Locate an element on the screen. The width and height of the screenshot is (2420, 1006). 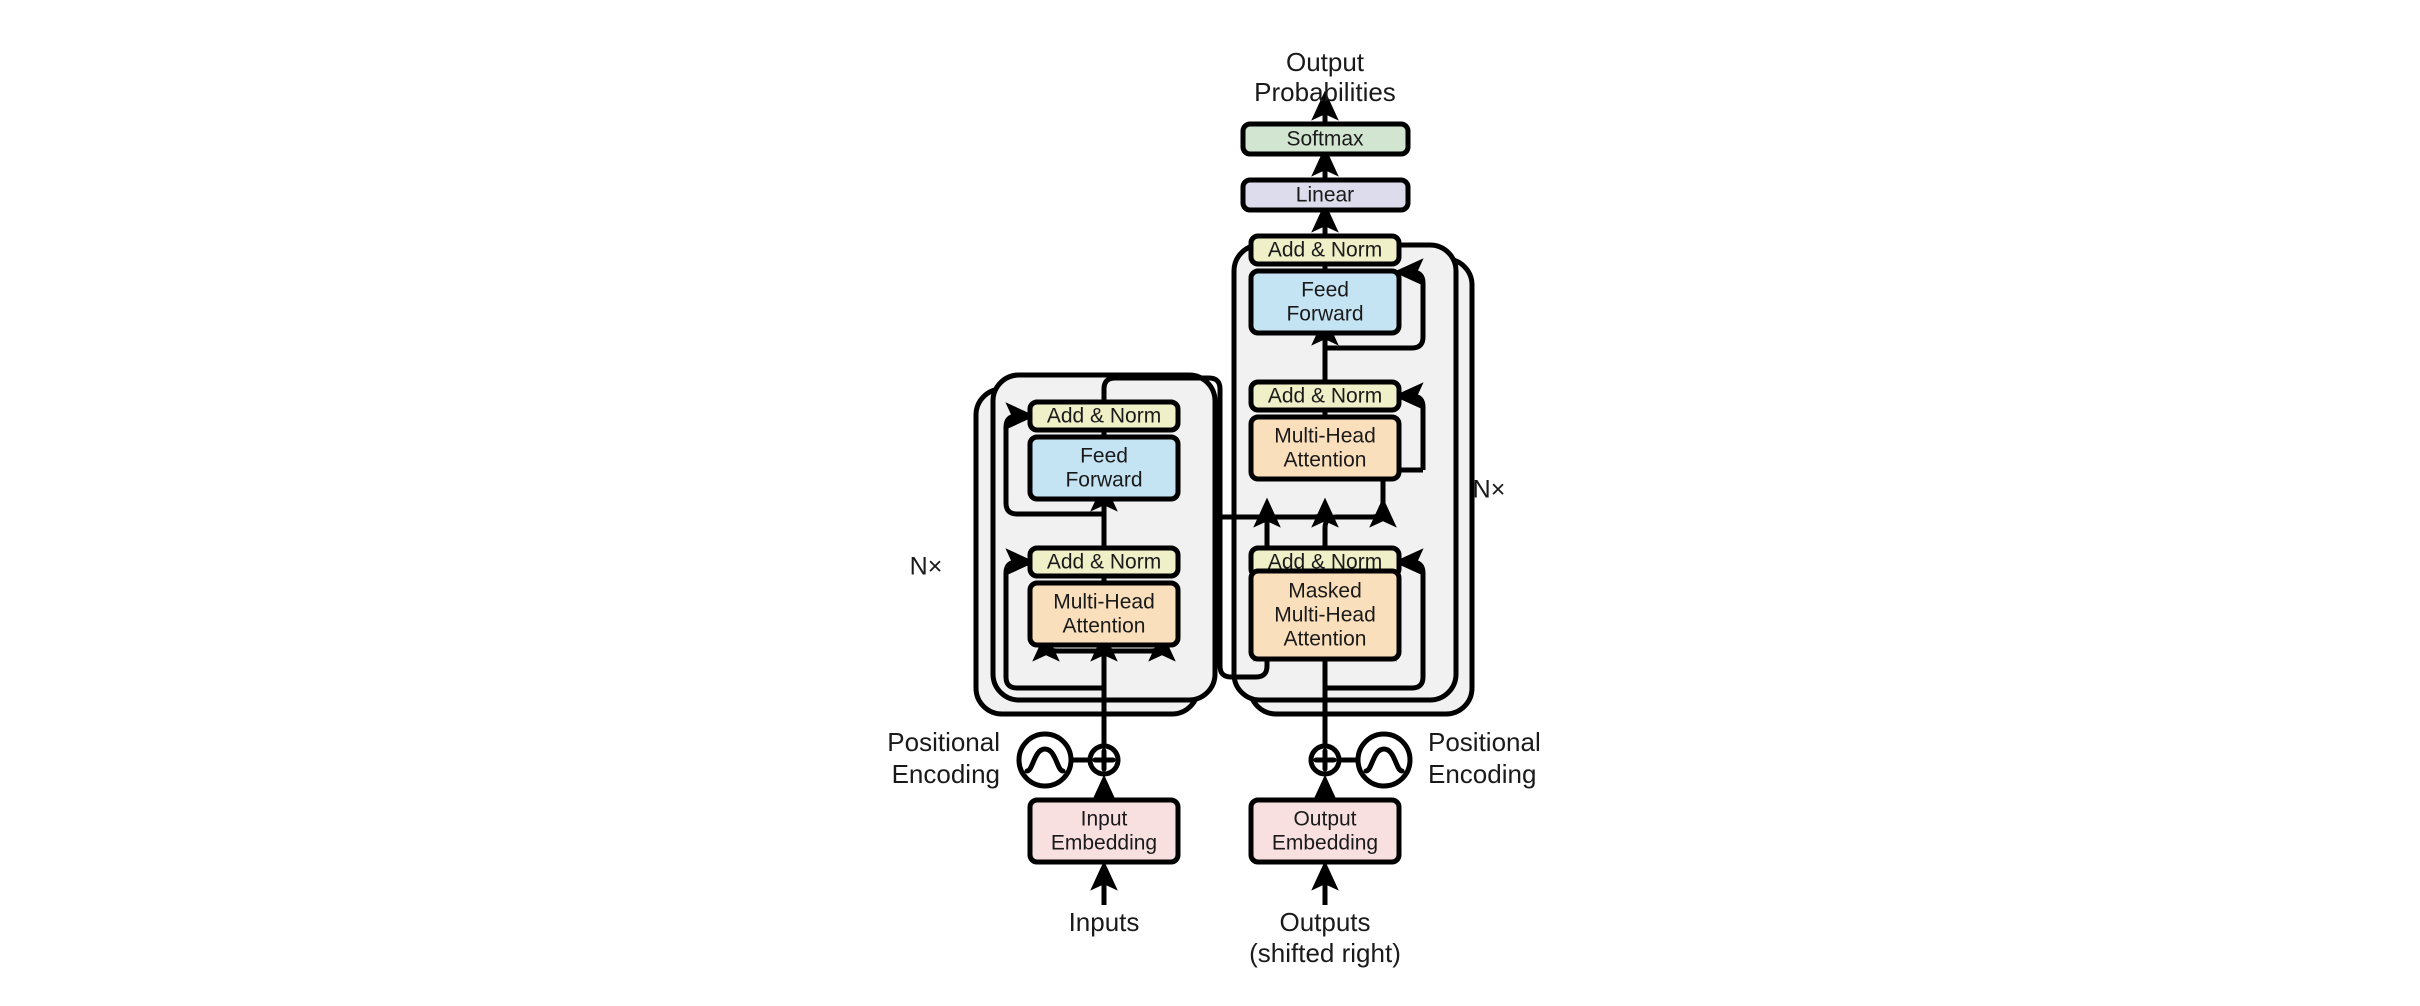
linear-label: Linear is located at coordinates (1325, 195).